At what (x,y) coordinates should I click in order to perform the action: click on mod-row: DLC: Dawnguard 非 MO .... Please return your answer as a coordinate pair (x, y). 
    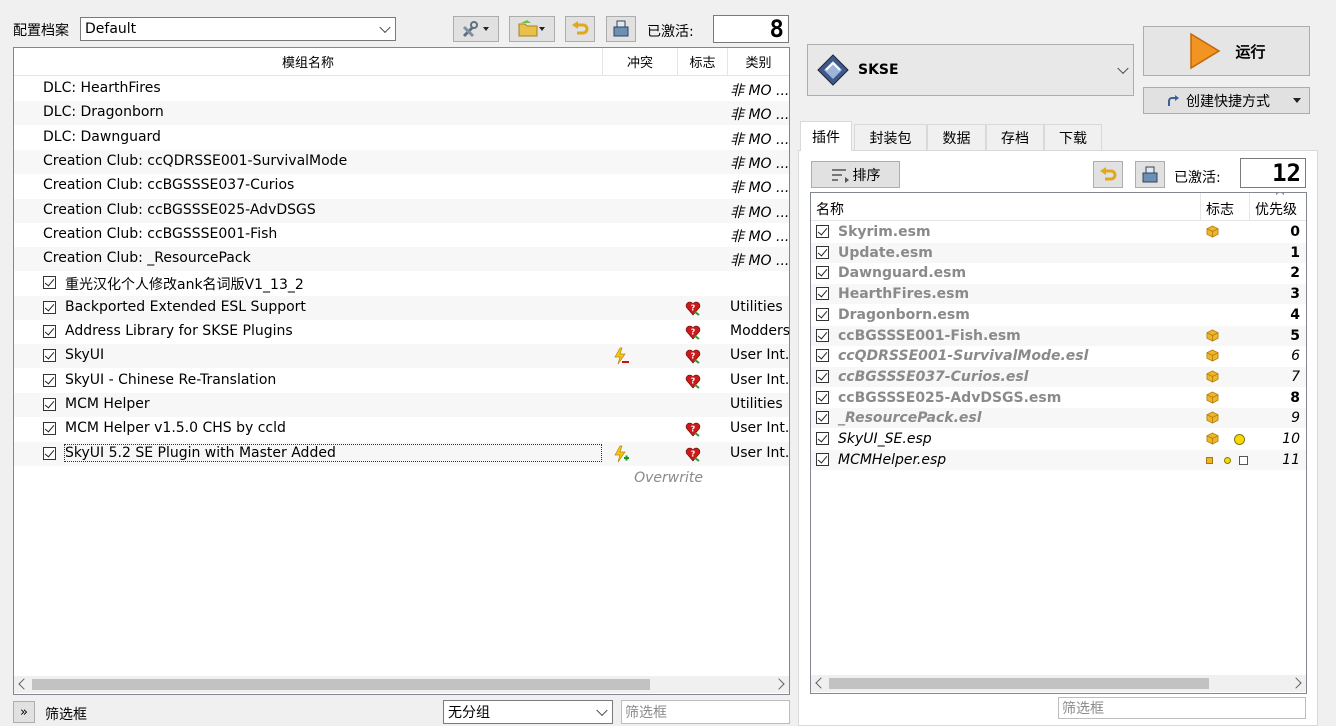
    Looking at the image, I should click on (401, 138).